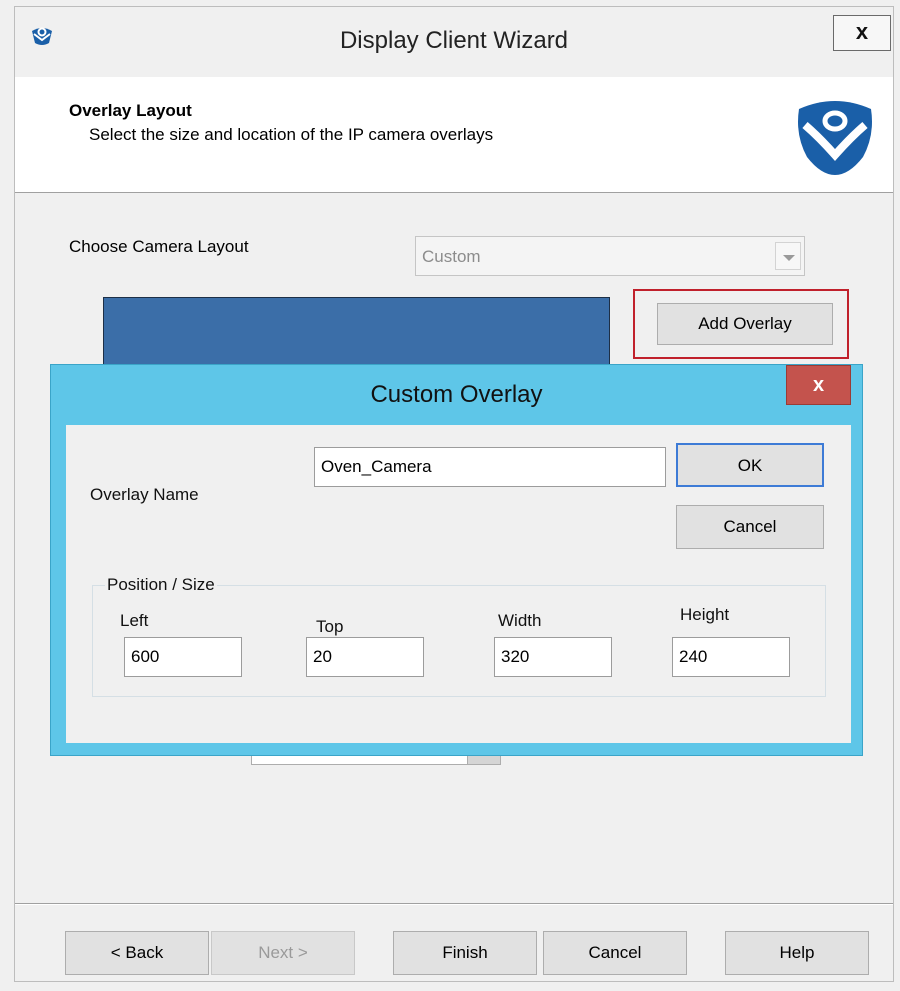  I want to click on wizard-titlebar: Display Client Wizard x, so click(454, 40).